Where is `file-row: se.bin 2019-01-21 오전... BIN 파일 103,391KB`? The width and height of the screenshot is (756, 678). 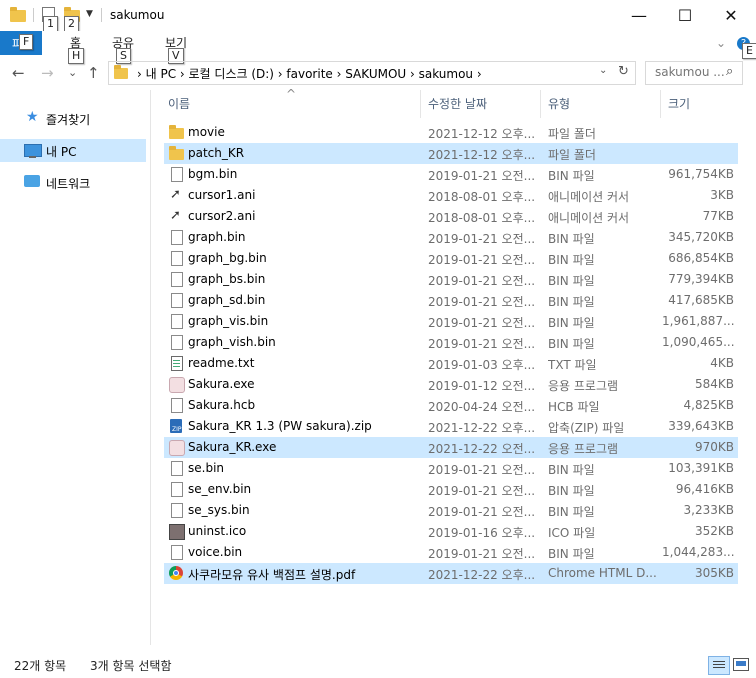
file-row: se.bin 2019-01-21 오전... BIN 파일 103,391KB is located at coordinates (451, 468).